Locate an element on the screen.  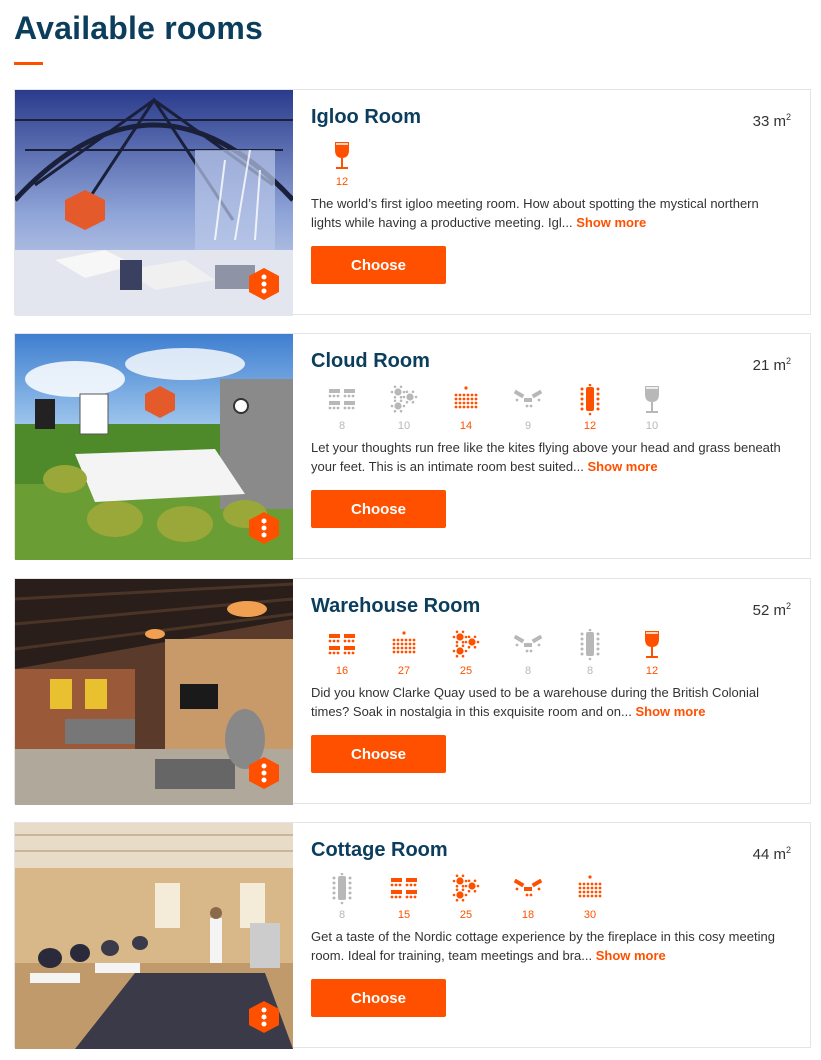
layout-option: 16 is located at coordinates (342, 653).